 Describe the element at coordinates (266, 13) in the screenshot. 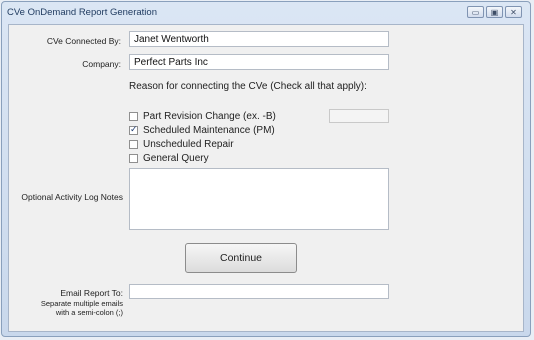

I see `title-bar: CVe OnDemand Report Generation ▭ ▣ ✕` at that location.